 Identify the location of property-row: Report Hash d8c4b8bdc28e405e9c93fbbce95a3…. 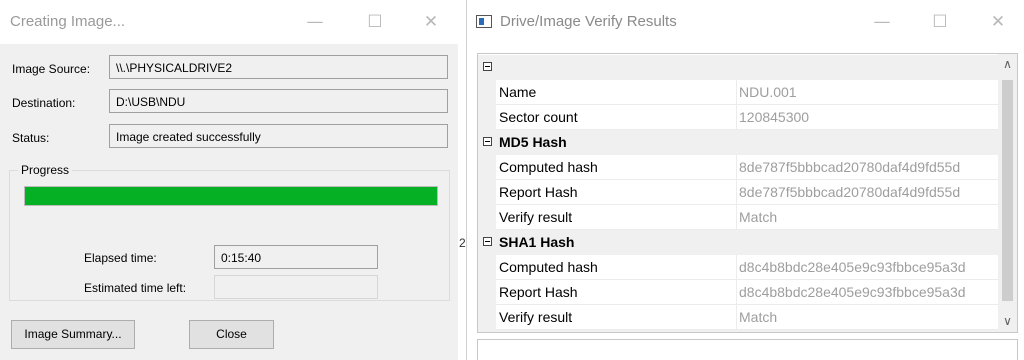
(738, 292).